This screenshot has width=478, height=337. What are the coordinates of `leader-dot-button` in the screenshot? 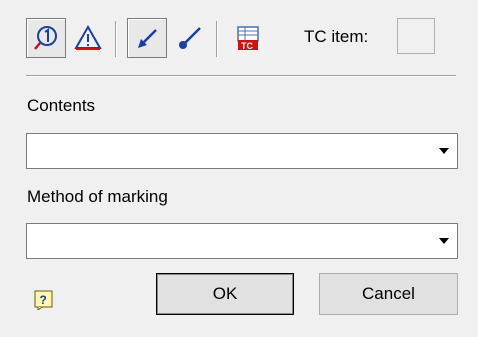 It's located at (189, 38).